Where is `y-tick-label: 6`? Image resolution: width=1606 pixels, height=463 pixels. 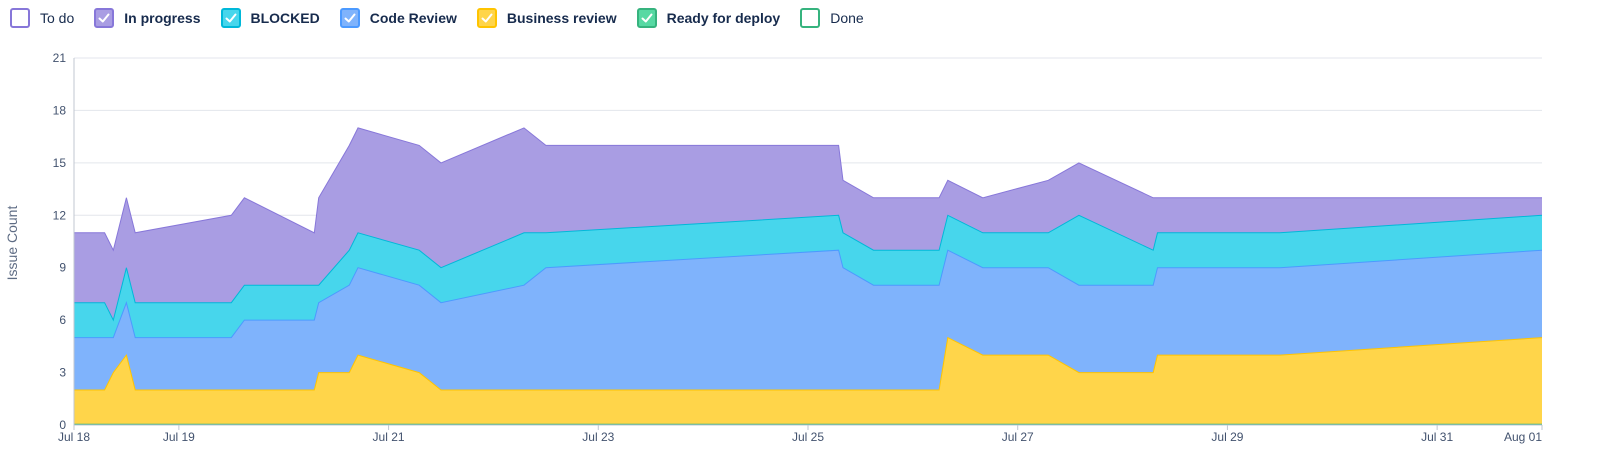
y-tick-label: 6 is located at coordinates (62, 320).